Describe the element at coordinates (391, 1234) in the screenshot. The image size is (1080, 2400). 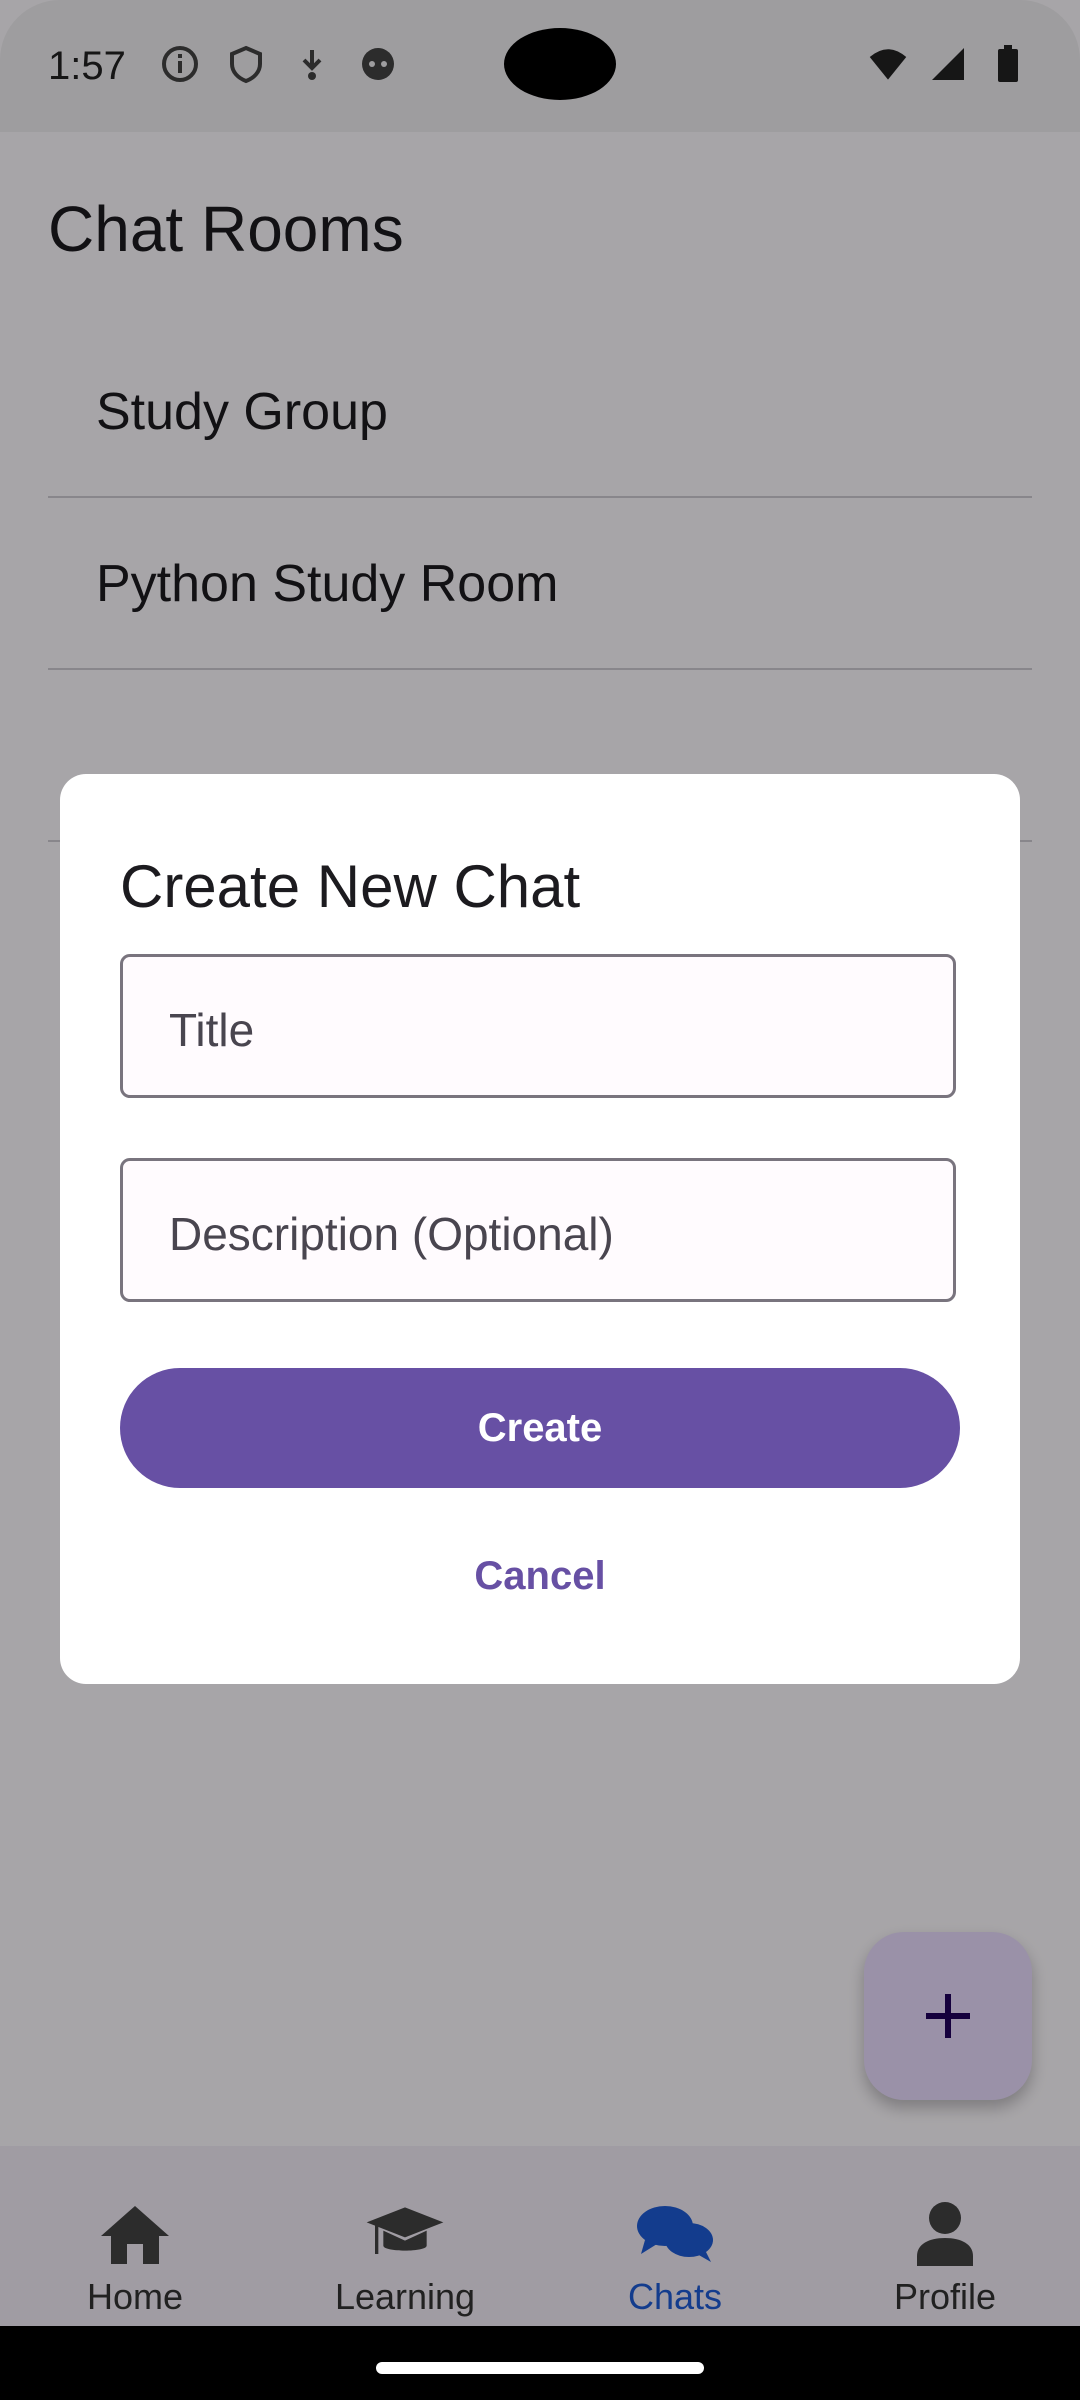
I see `description-input-placeholder: Description (Optional)` at that location.